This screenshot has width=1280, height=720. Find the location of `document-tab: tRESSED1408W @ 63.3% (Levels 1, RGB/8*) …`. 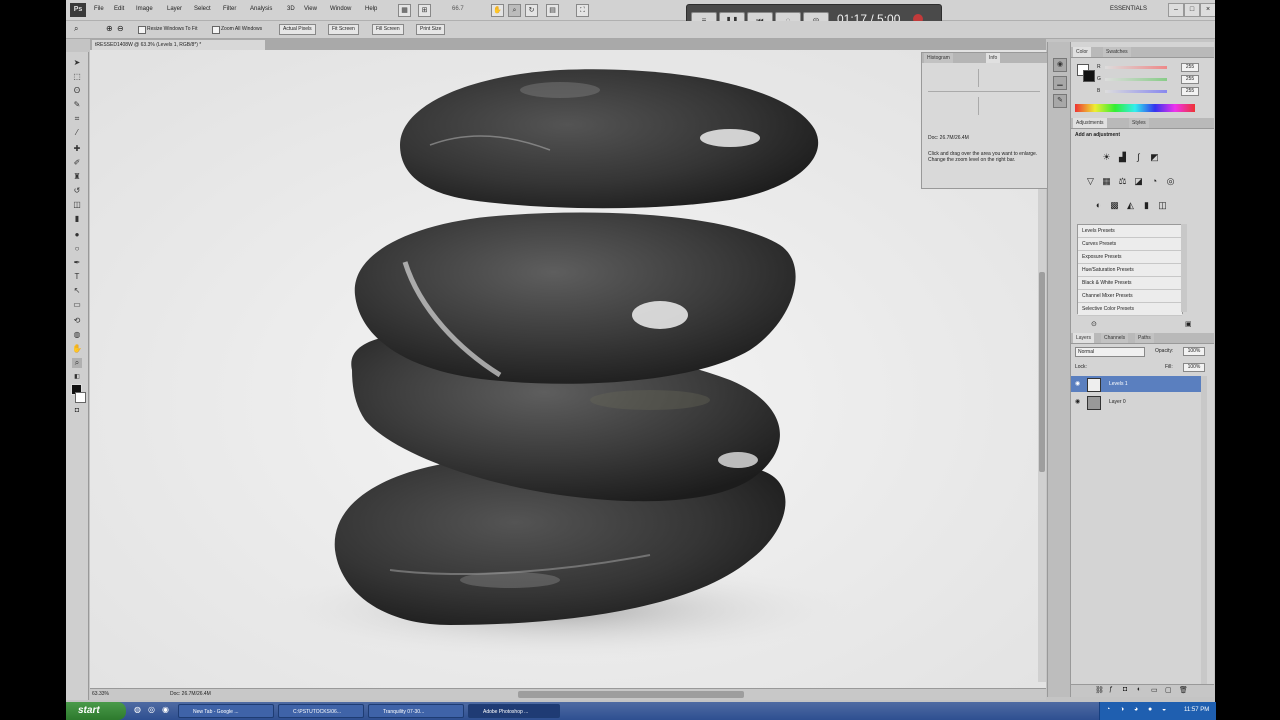

document-tab: tRESSED1408W @ 63.3% (Levels 1, RGB/8*) … is located at coordinates (178, 45).